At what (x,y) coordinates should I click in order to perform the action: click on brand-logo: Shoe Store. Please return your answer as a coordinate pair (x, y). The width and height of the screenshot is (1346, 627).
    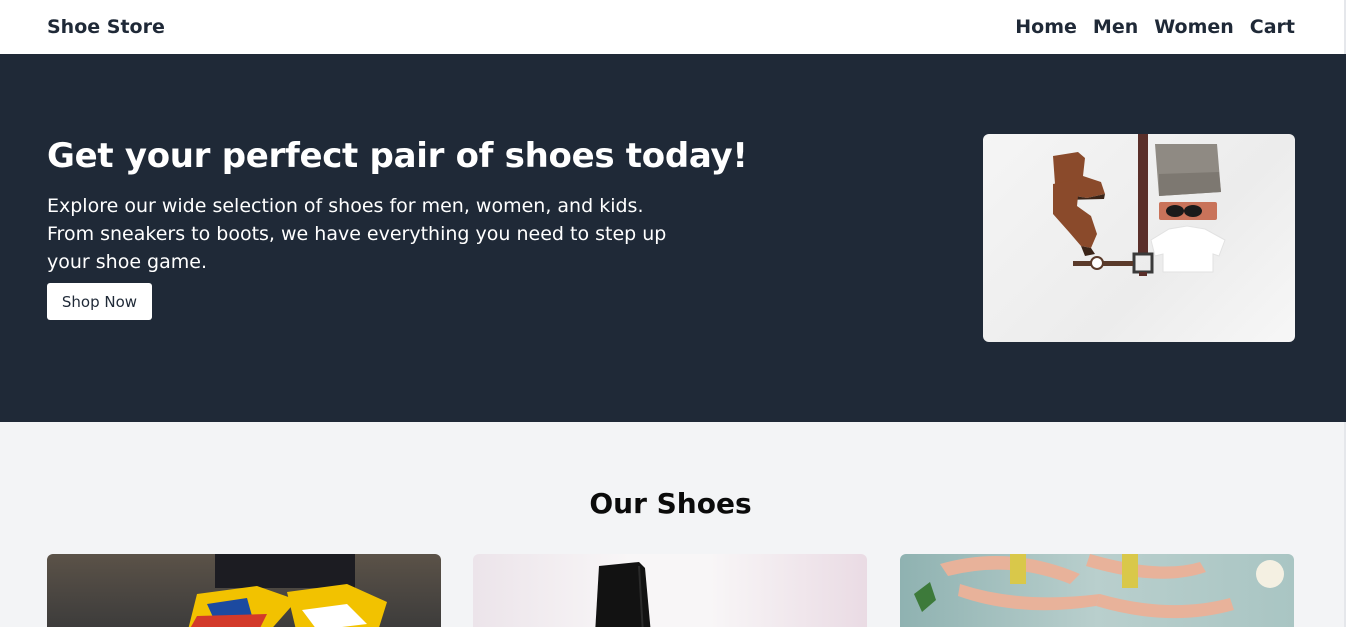
    Looking at the image, I should click on (106, 27).